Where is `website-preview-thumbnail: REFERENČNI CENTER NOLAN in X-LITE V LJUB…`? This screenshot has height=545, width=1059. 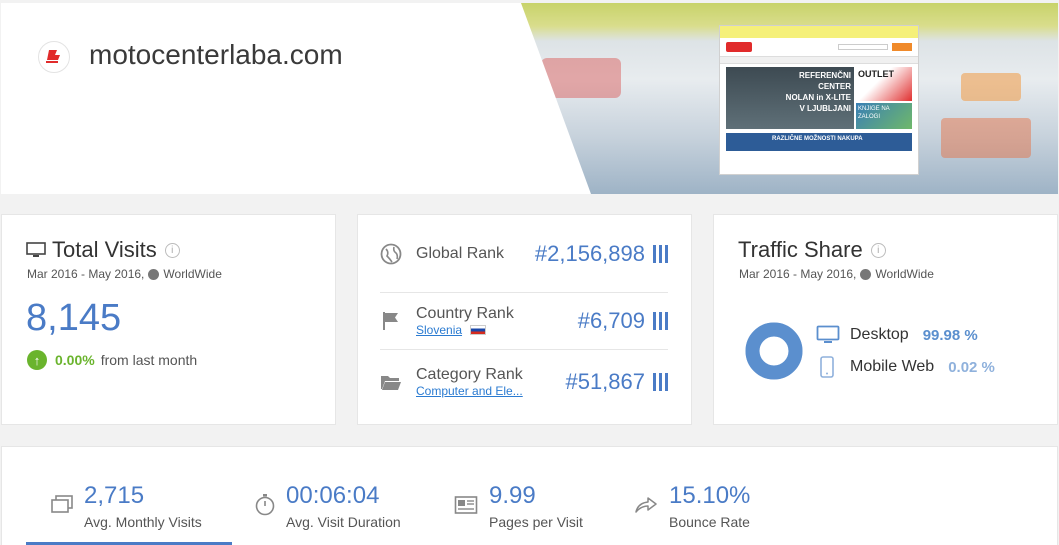 website-preview-thumbnail: REFERENČNI CENTER NOLAN in X-LITE V LJUB… is located at coordinates (819, 100).